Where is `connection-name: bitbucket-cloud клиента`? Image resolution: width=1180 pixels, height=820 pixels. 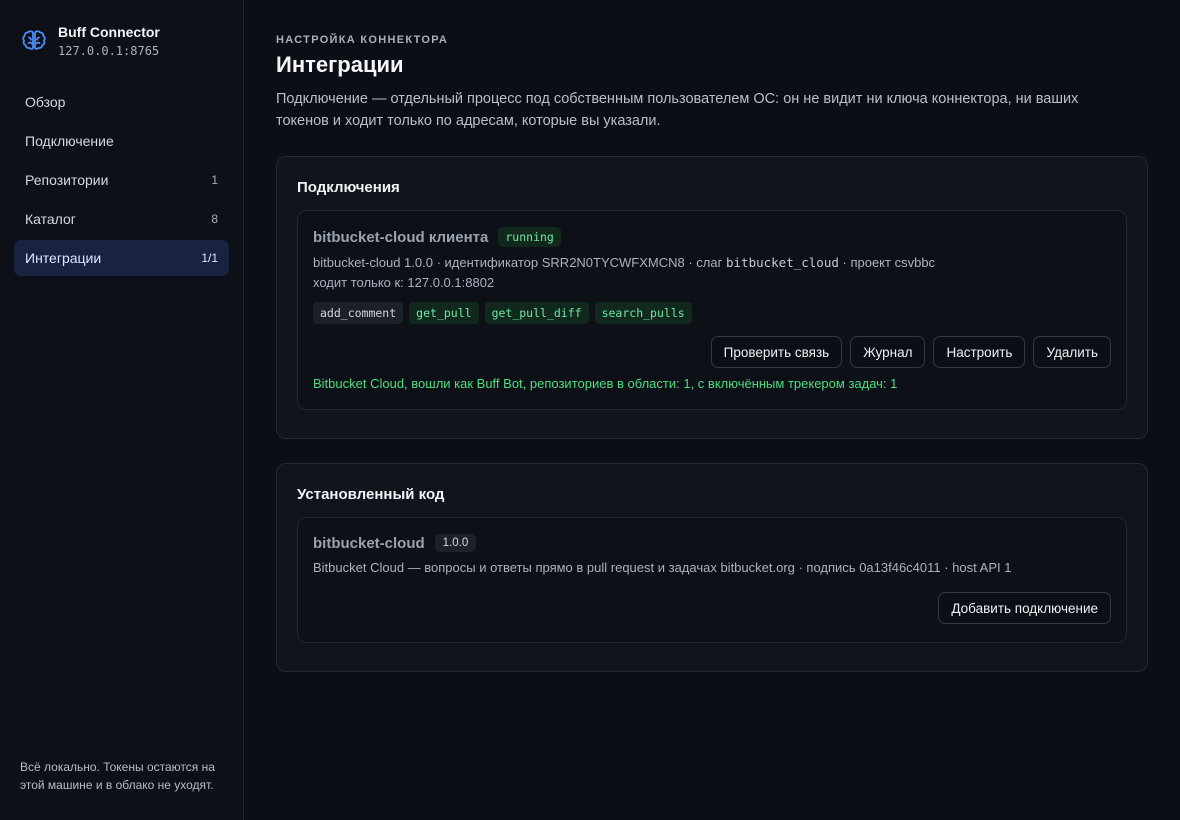
connection-name: bitbucket-cloud клиента is located at coordinates (401, 237).